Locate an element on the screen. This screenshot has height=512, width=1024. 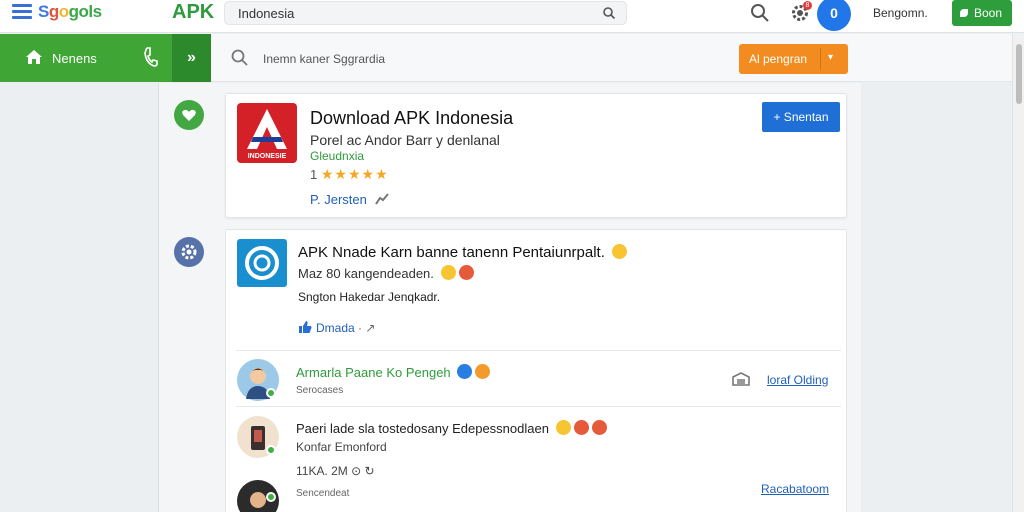
top-action-button: Boon is located at coordinates (982, 13).